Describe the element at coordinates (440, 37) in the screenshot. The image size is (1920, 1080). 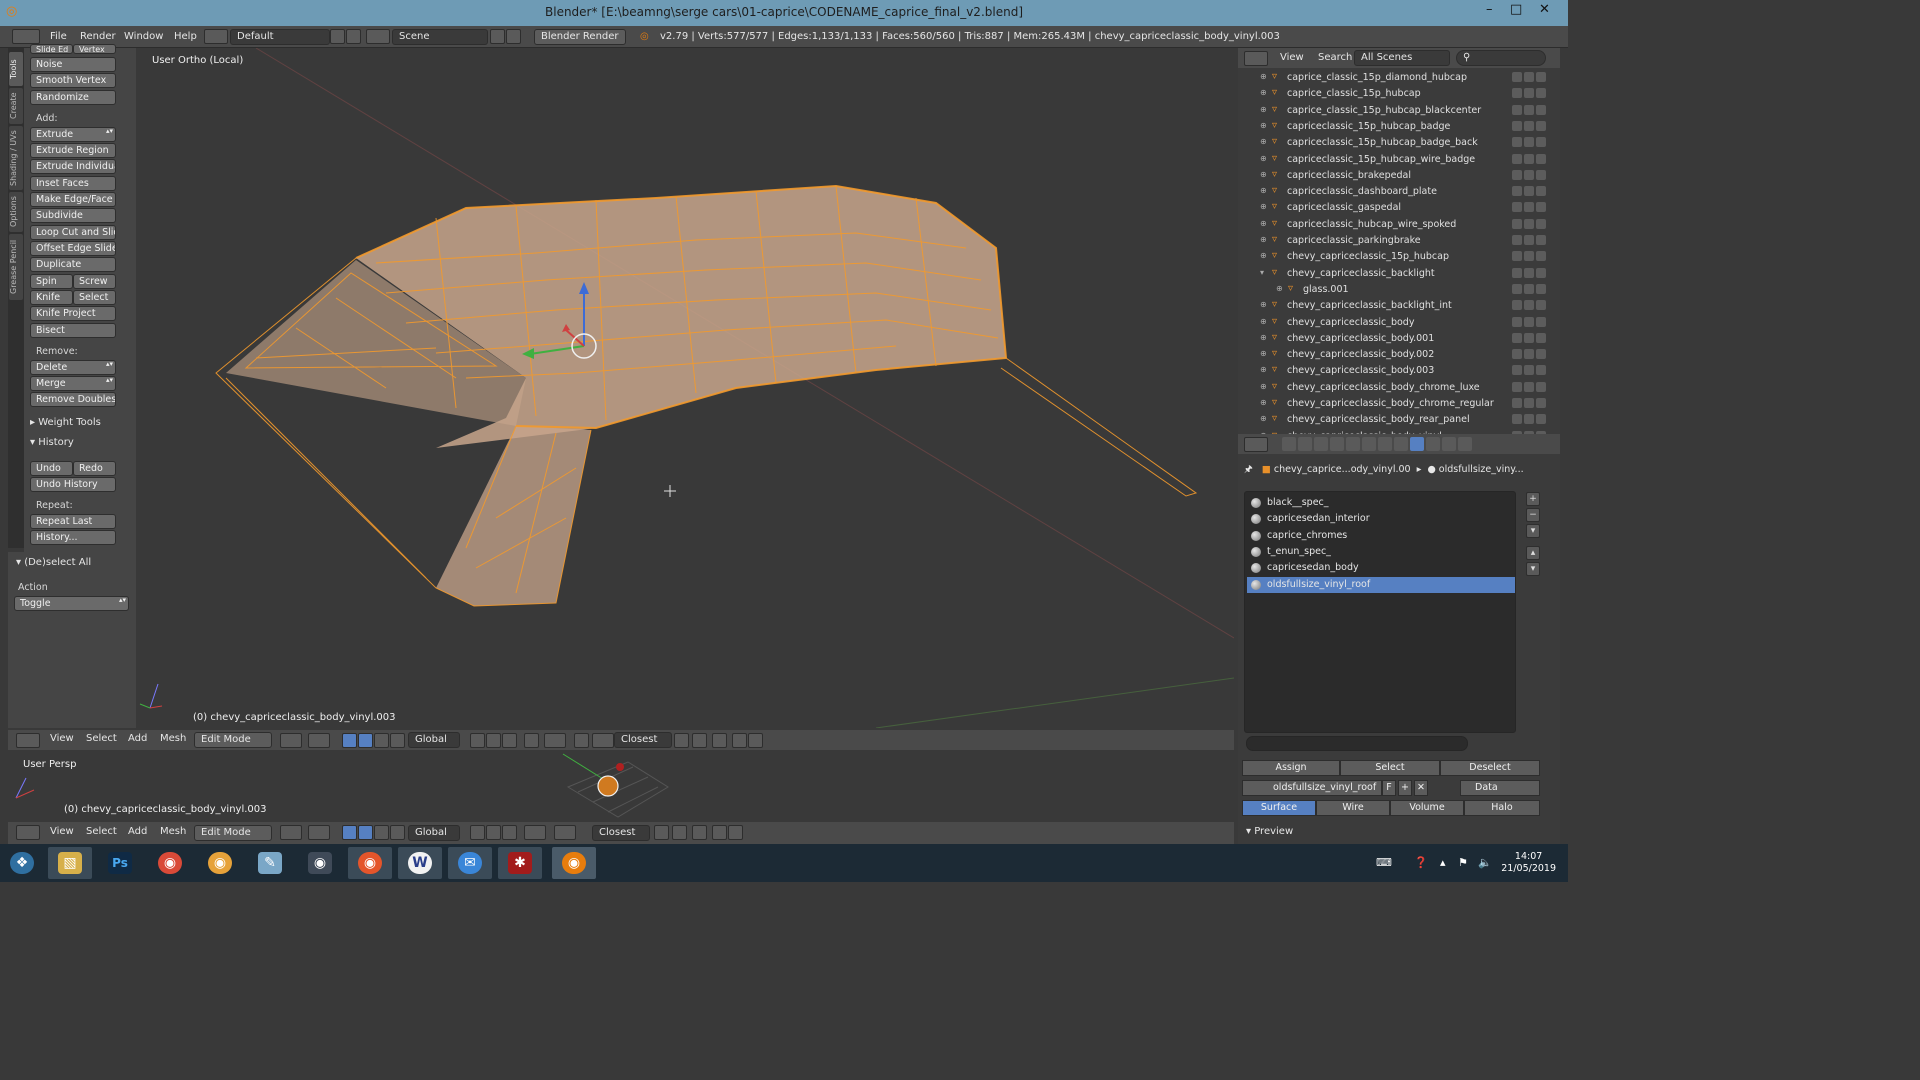
I see `scene-select: Scene` at that location.